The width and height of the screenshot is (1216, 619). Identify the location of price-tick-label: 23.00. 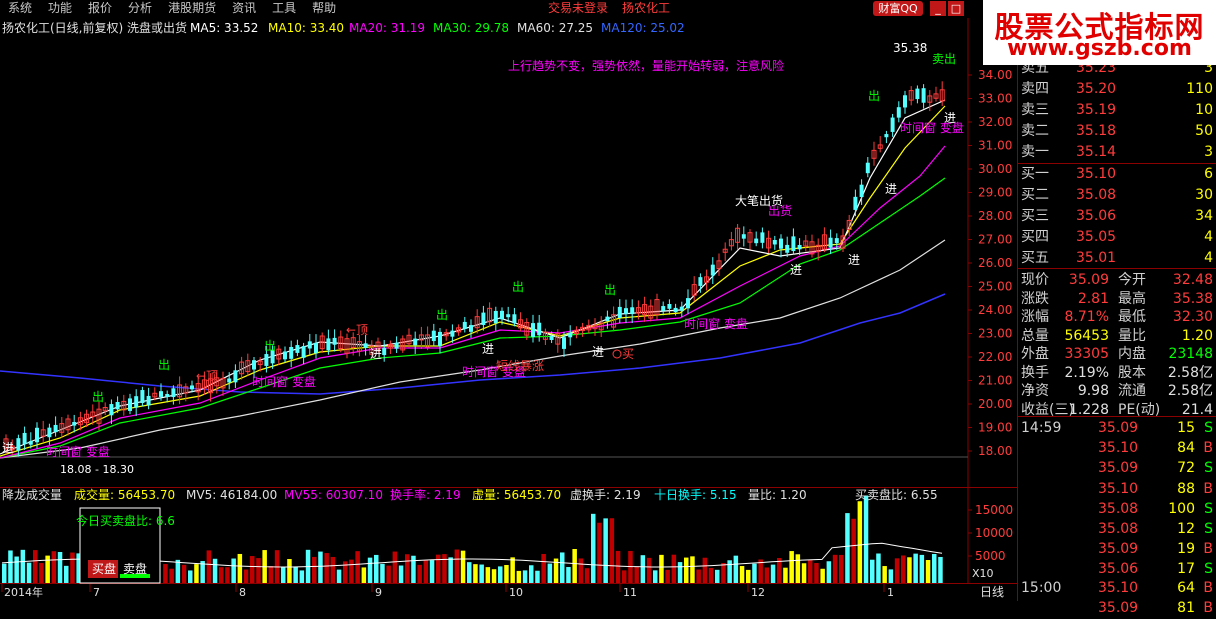
(995, 334).